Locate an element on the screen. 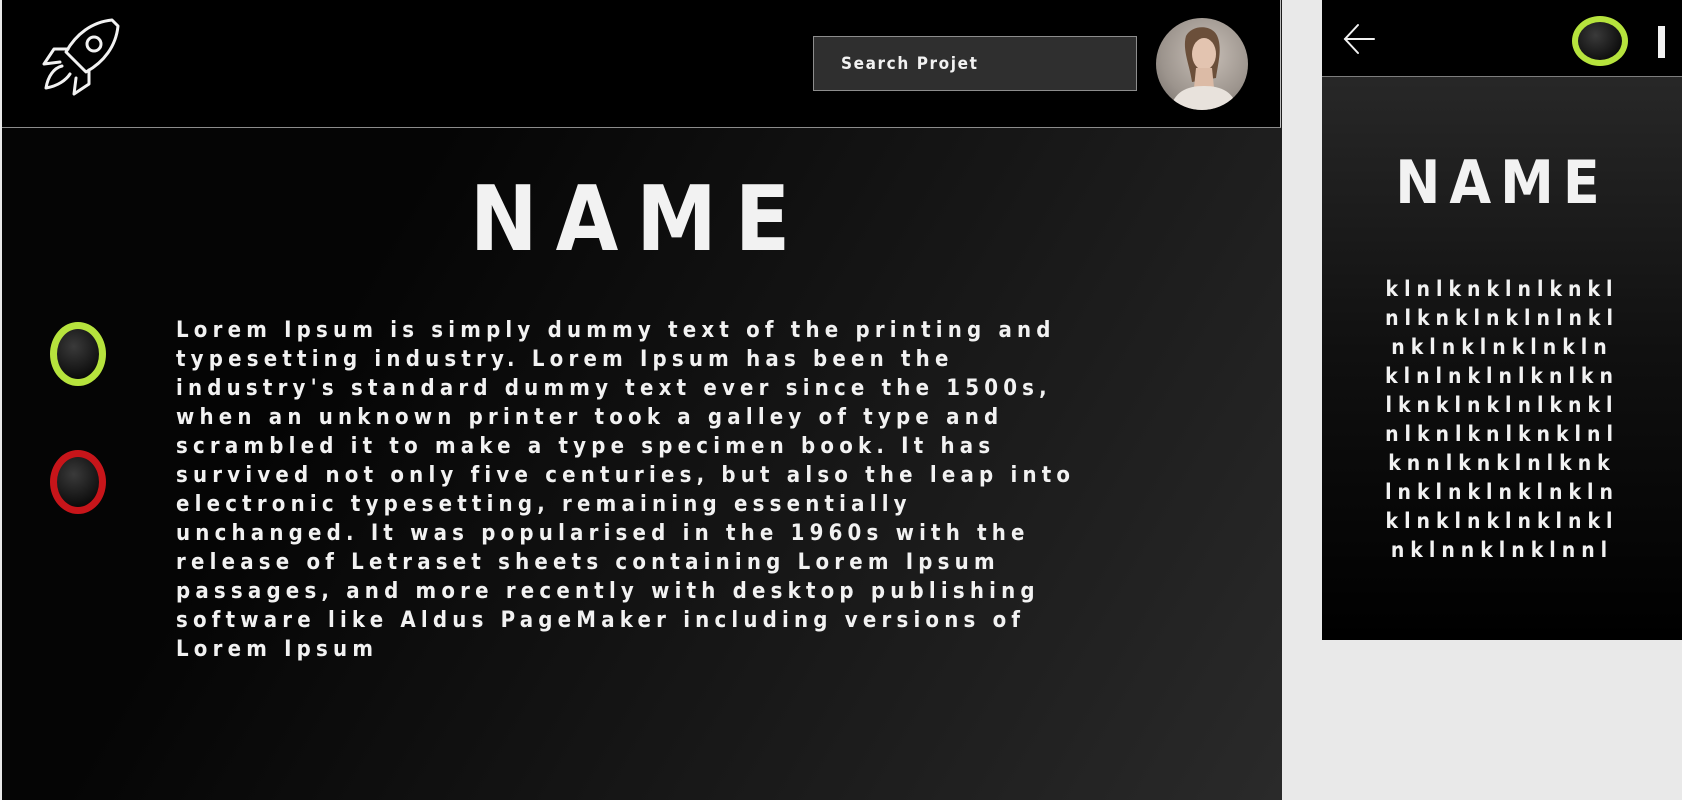  search-input is located at coordinates (975, 63).